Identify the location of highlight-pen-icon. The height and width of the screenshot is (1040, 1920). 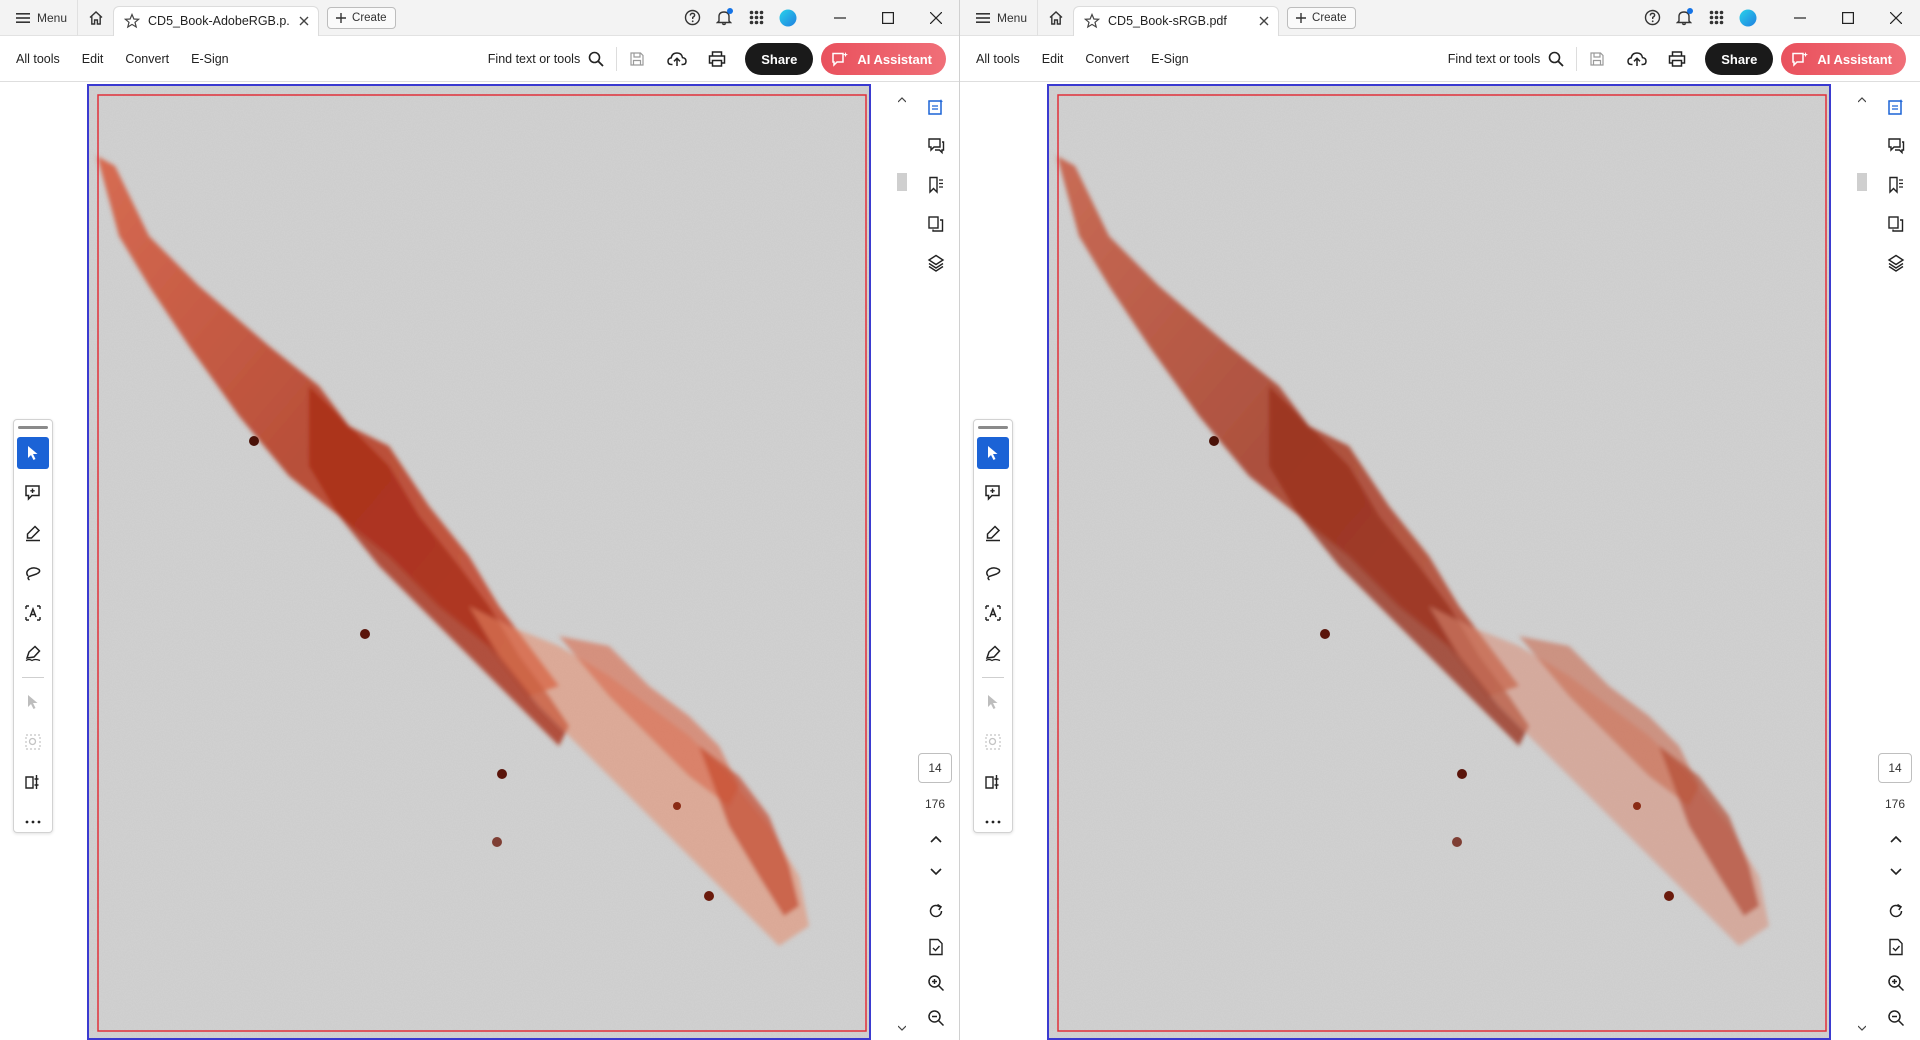
(33, 533).